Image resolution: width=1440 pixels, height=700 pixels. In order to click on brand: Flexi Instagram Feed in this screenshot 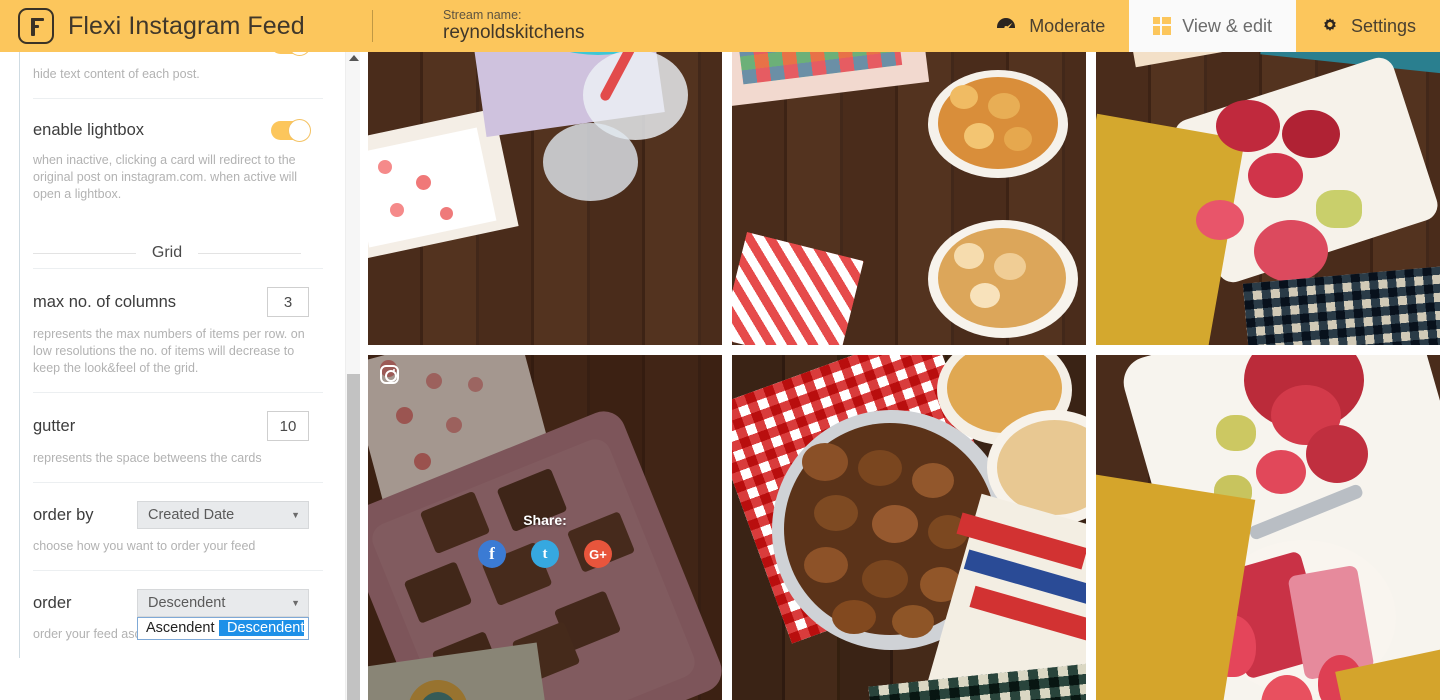, I will do `click(186, 26)`.